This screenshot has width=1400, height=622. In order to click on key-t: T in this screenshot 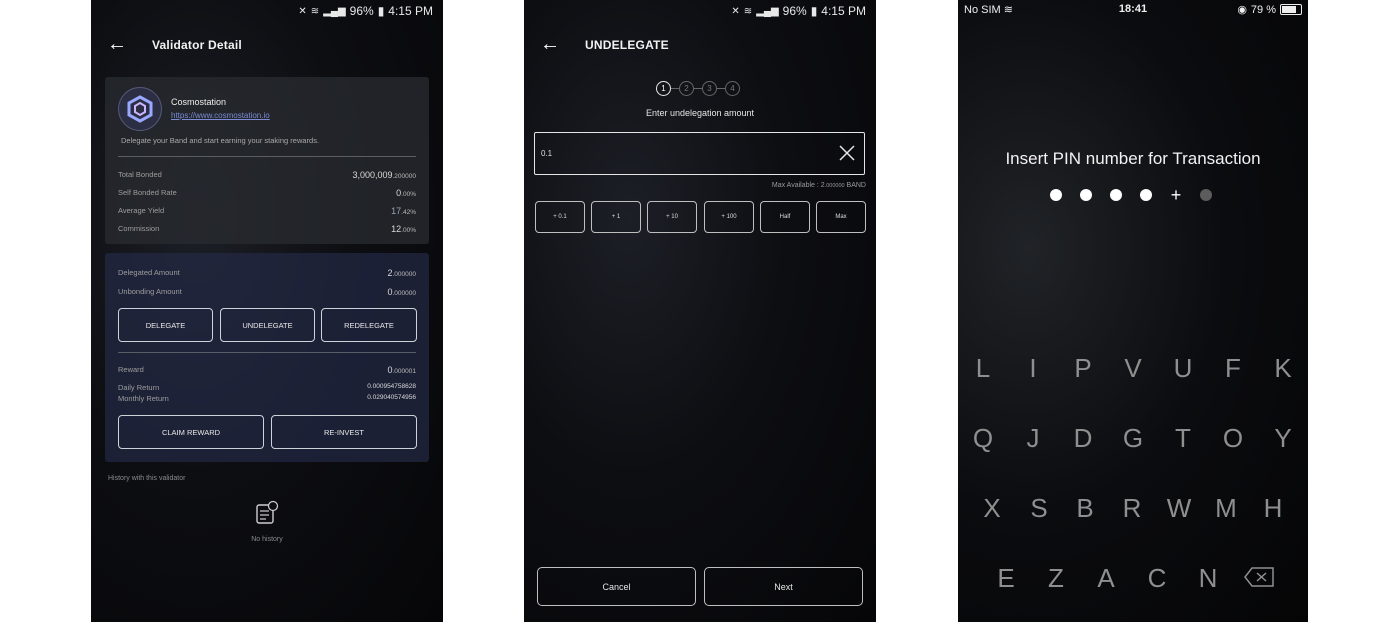, I will do `click(1183, 438)`.